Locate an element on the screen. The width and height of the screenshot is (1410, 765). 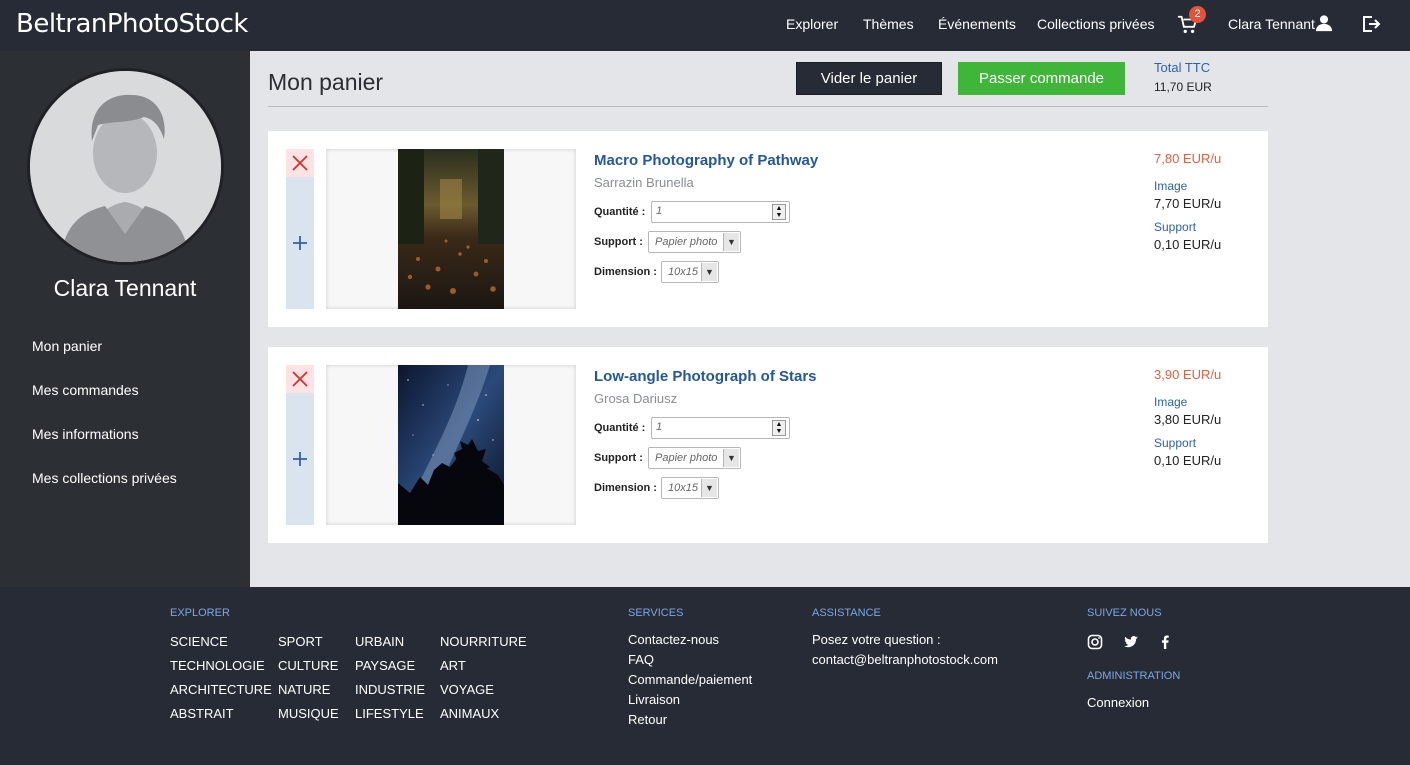
footer-category-link: ARCHITECTURE is located at coordinates (221, 689).